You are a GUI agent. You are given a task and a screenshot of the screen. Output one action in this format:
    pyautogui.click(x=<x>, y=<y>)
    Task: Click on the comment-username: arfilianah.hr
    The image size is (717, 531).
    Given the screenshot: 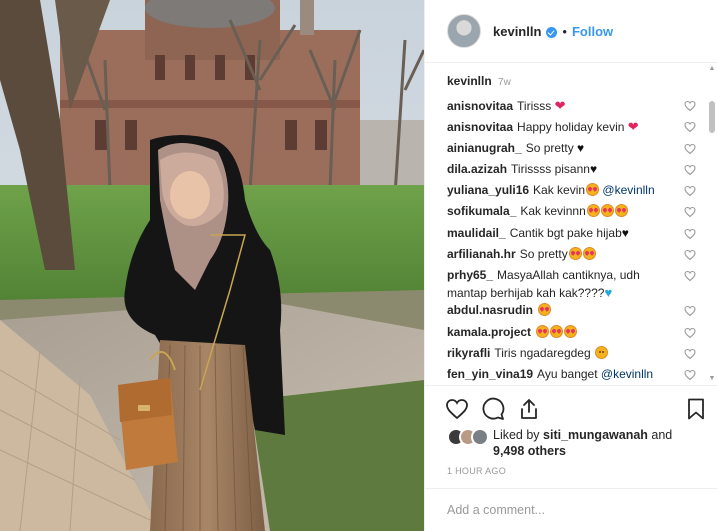 What is the action you would take?
    pyautogui.click(x=481, y=254)
    